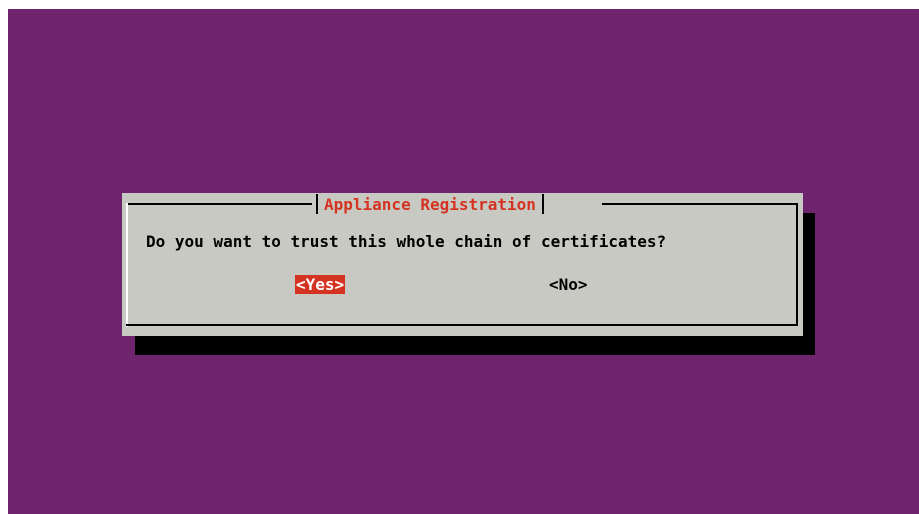 The width and height of the screenshot is (919, 514). What do you see at coordinates (797, 264) in the screenshot?
I see `dialog-frame-right` at bounding box center [797, 264].